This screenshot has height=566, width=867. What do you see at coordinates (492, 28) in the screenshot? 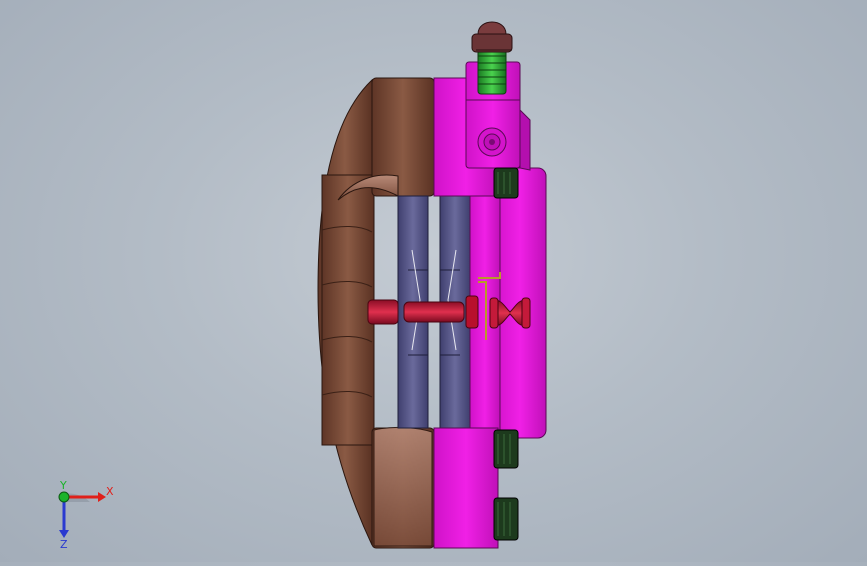
I see `bleed-cap-top` at bounding box center [492, 28].